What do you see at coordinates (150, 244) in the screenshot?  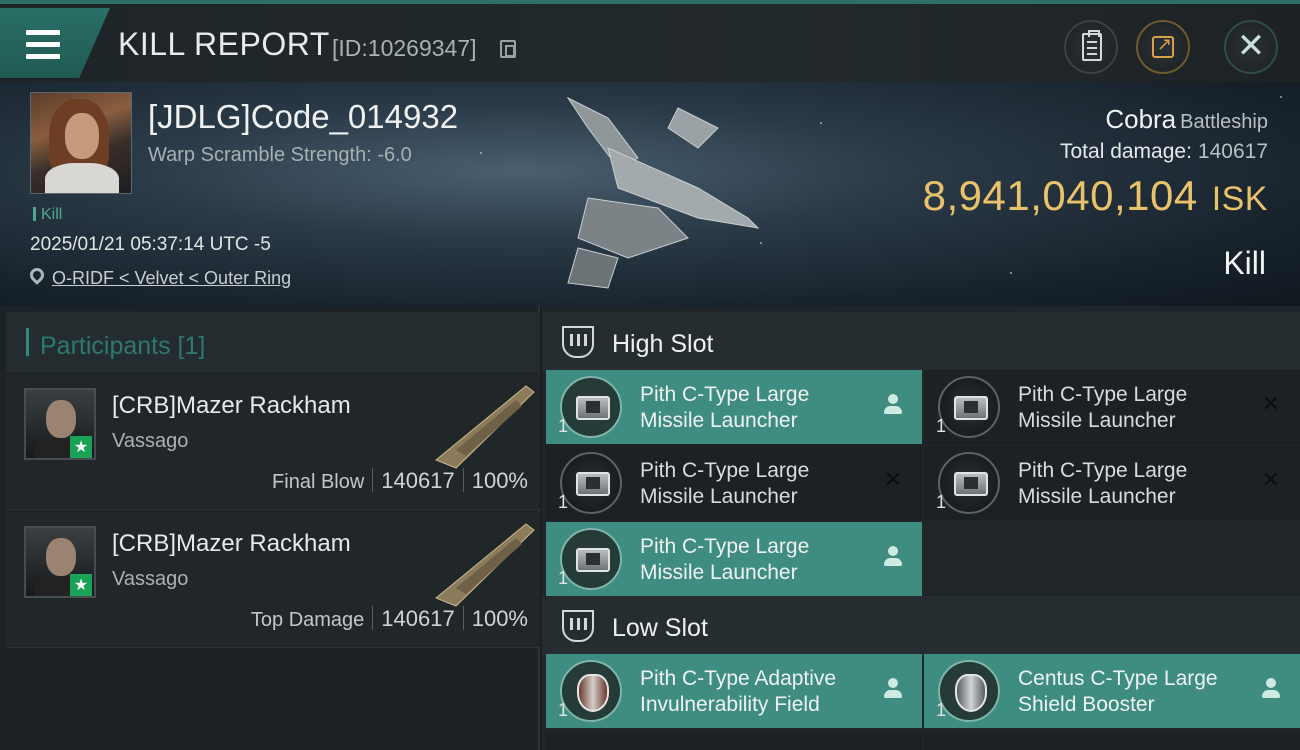 I see `kill-timestamp: 2025/01/21 05:37:14 UTC -5` at bounding box center [150, 244].